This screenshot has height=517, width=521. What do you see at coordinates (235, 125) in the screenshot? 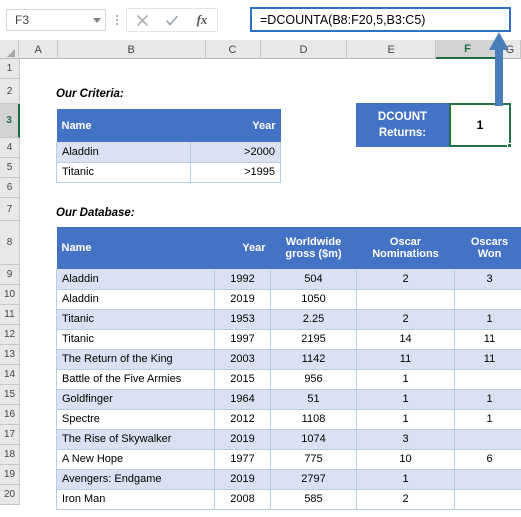
I see `criteria-header-year: Year` at bounding box center [235, 125].